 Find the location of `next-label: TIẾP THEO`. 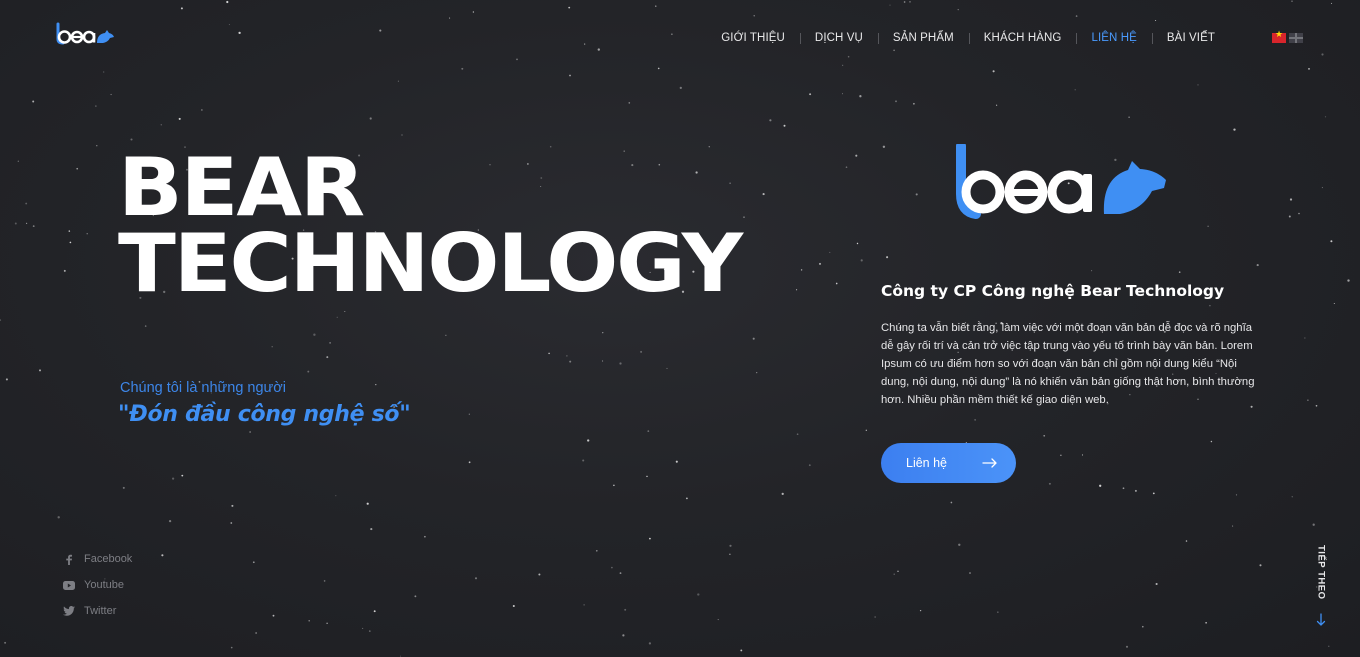

next-label: TIẾP THEO is located at coordinates (1321, 572).